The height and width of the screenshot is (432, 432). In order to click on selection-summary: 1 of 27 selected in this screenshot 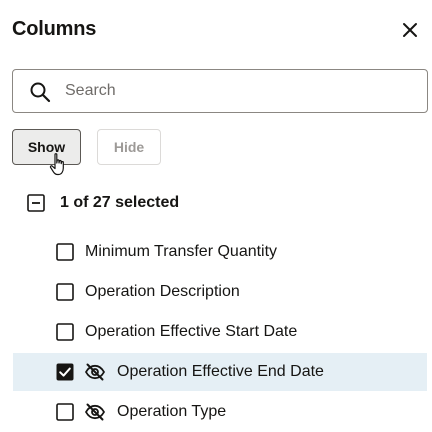, I will do `click(102, 203)`.